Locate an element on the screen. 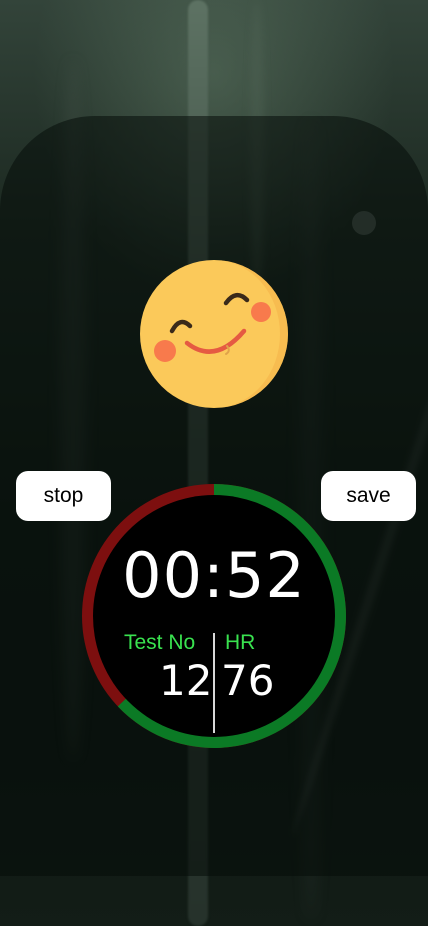 The width and height of the screenshot is (428, 926). elapsed-time: 00:52 is located at coordinates (214, 575).